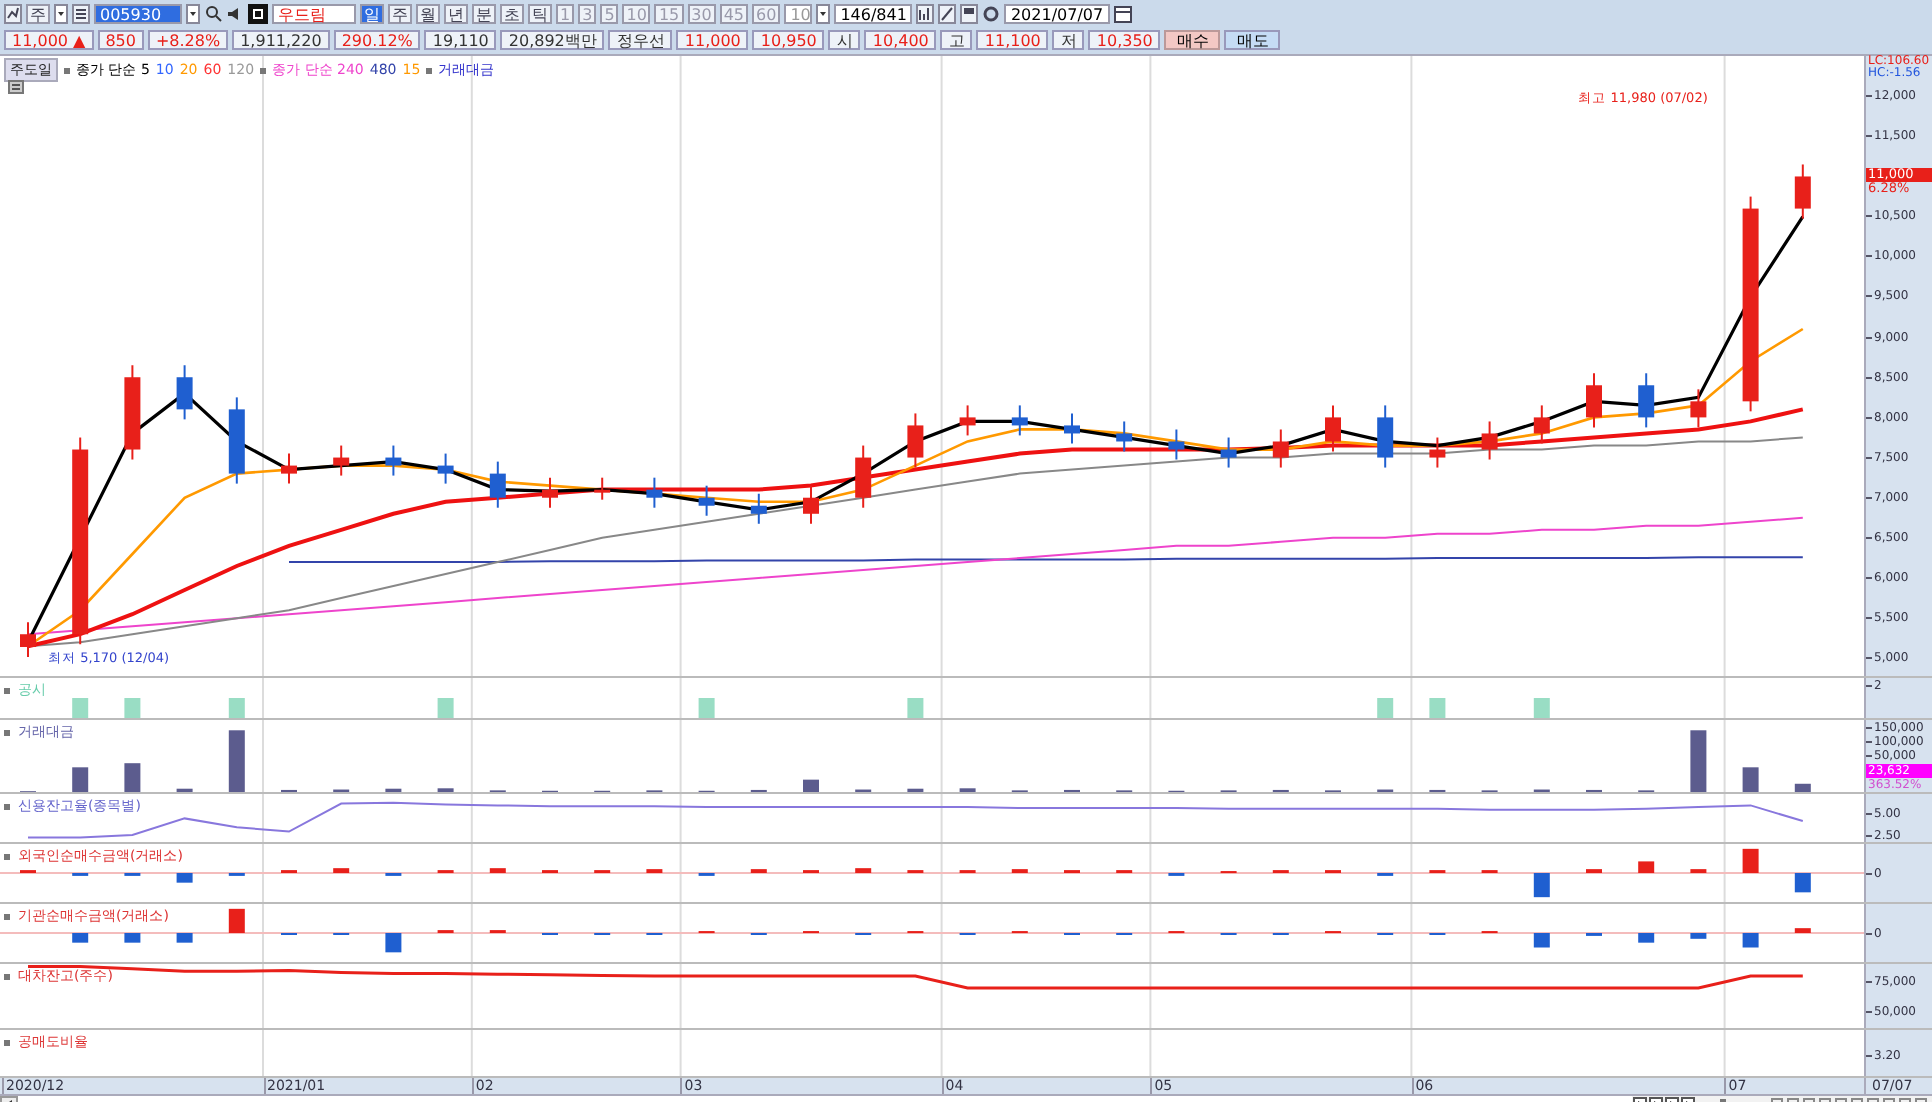  What do you see at coordinates (712, 40) in the screenshot?
I see `quote-value: 11,000` at bounding box center [712, 40].